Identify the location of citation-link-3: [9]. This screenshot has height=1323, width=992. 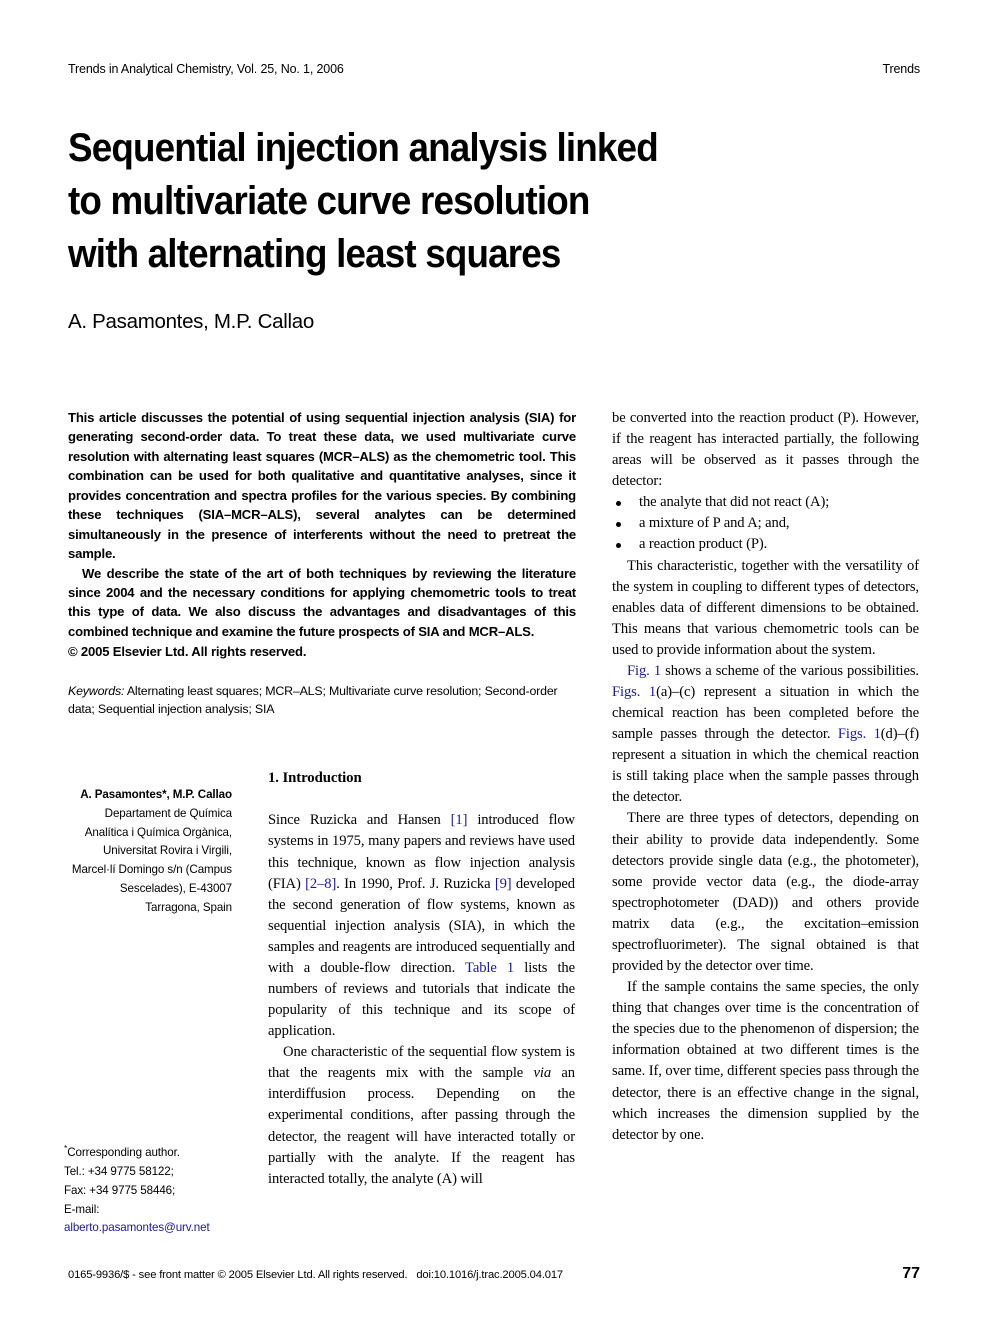
(503, 884).